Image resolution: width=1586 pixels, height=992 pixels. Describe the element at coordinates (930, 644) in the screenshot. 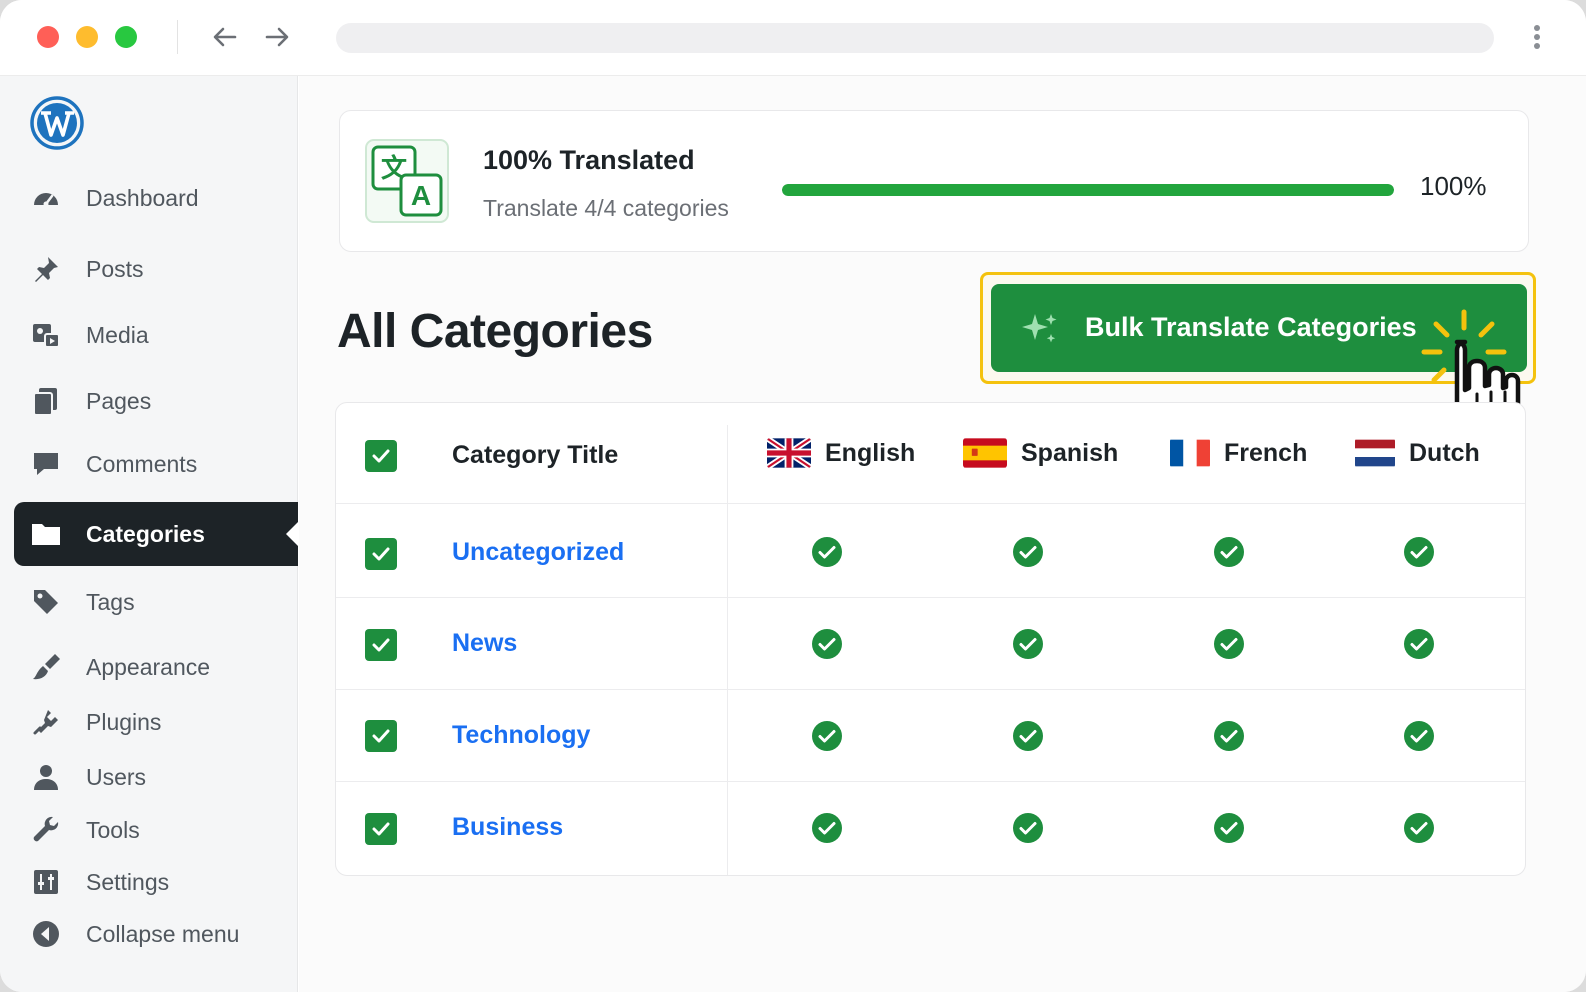

I see `table-row: News` at that location.